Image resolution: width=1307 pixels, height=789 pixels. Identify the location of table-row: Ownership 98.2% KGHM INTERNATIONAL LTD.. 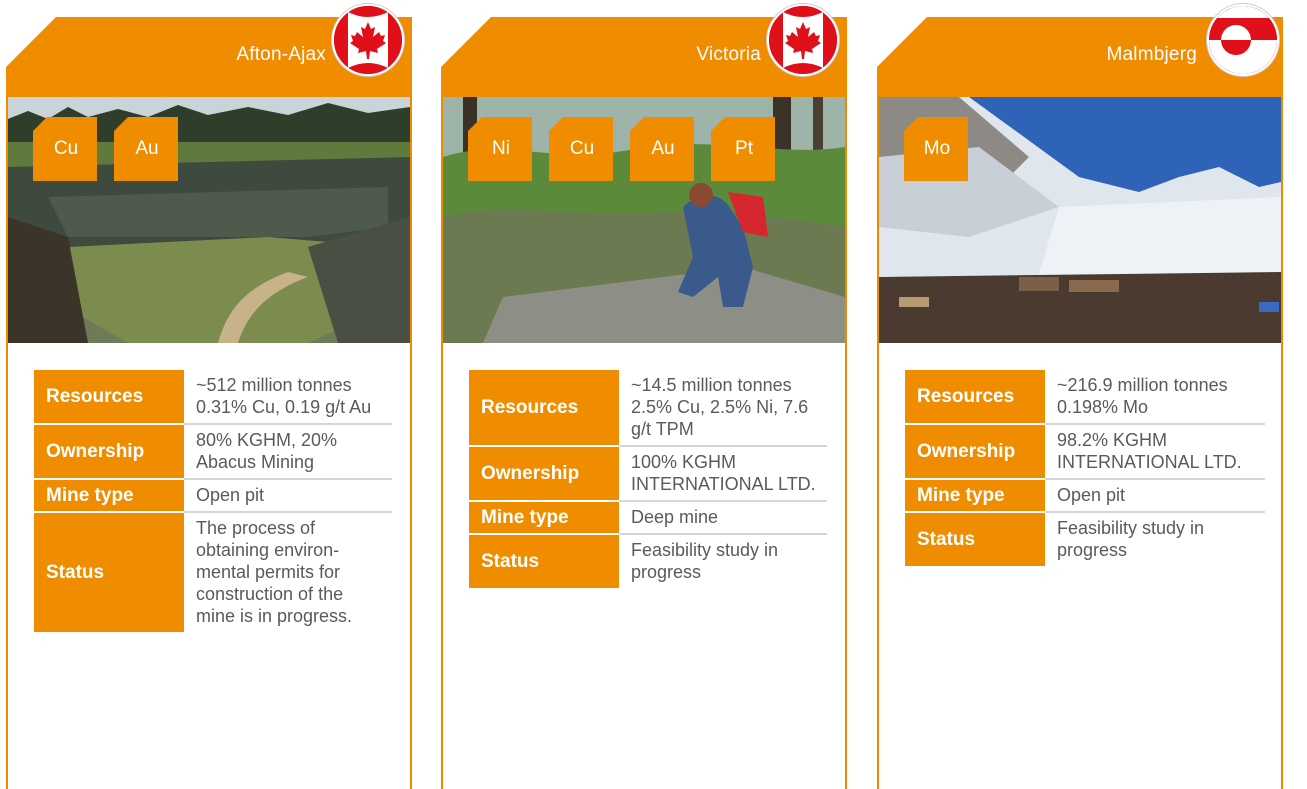
(1085, 452).